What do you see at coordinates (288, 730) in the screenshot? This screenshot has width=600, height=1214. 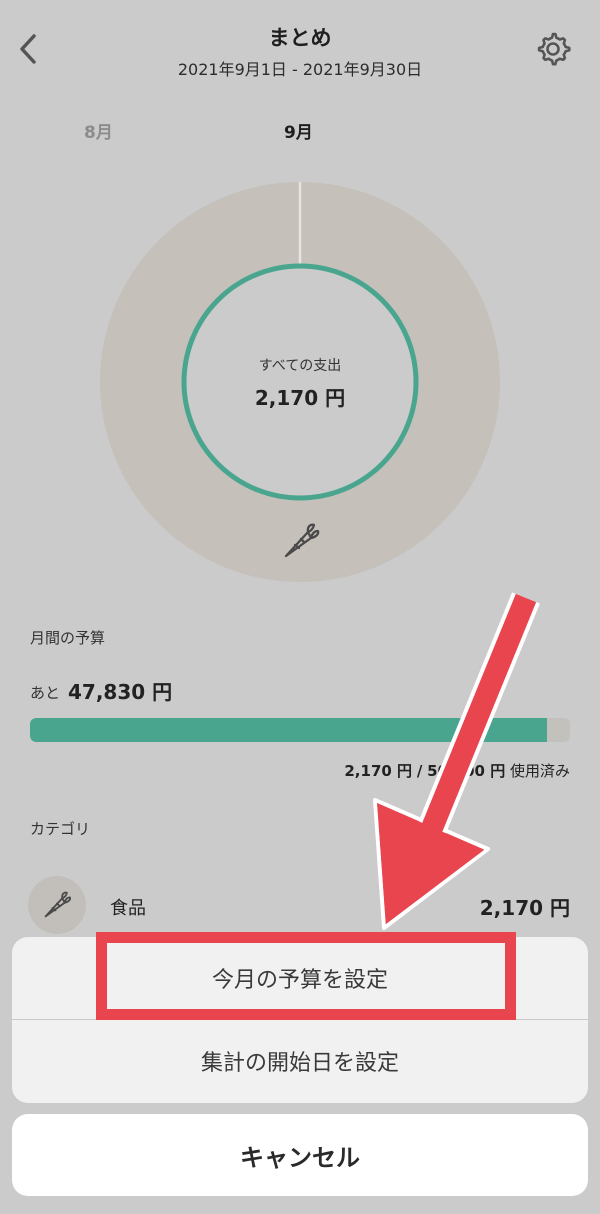 I see `budget-progress-fill` at bounding box center [288, 730].